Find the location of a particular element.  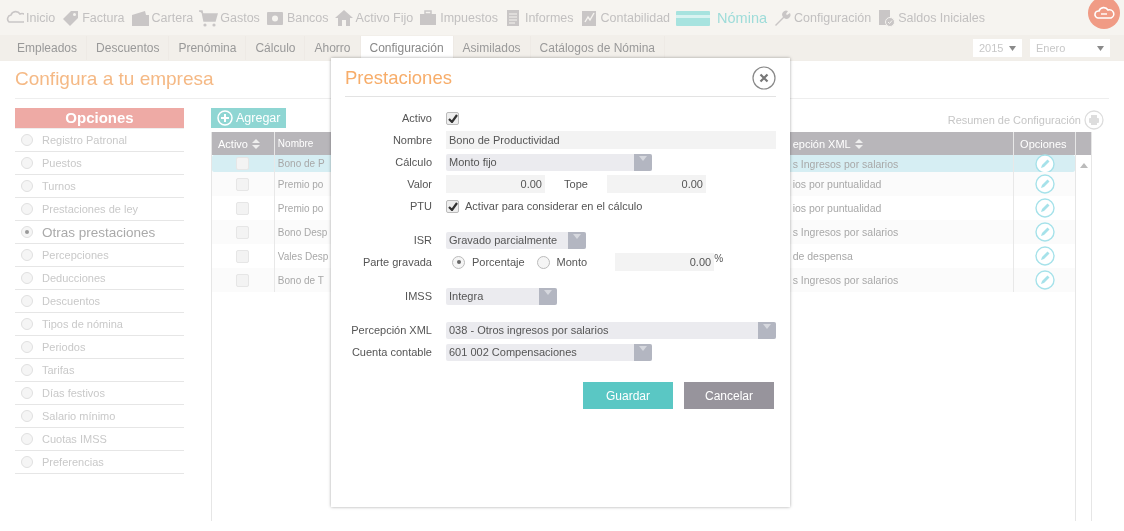

table-cell-text: de despensa is located at coordinates (822, 256).